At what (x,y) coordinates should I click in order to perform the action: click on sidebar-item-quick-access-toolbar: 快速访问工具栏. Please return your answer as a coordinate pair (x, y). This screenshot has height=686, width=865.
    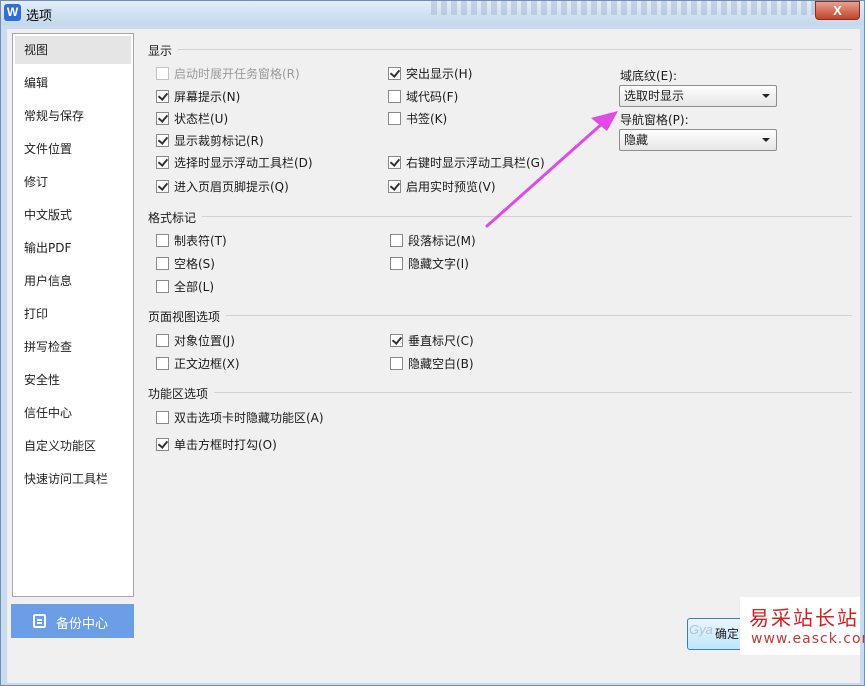
    Looking at the image, I should click on (73, 479).